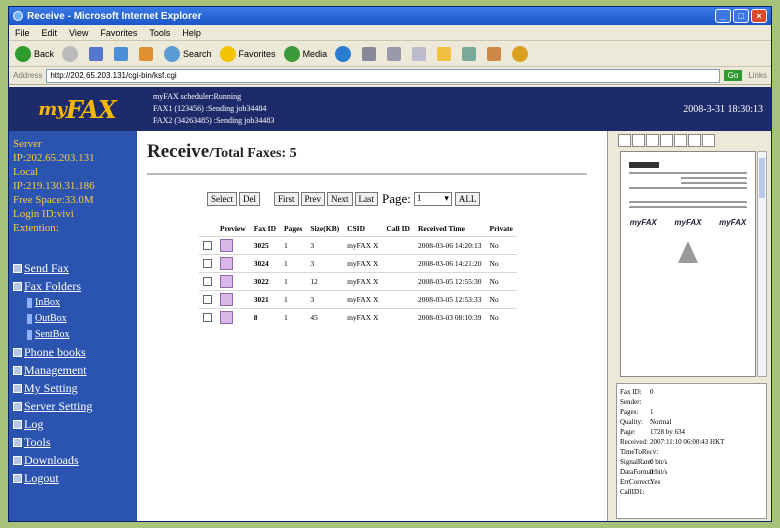  I want to click on print-icon, so click(624, 140).